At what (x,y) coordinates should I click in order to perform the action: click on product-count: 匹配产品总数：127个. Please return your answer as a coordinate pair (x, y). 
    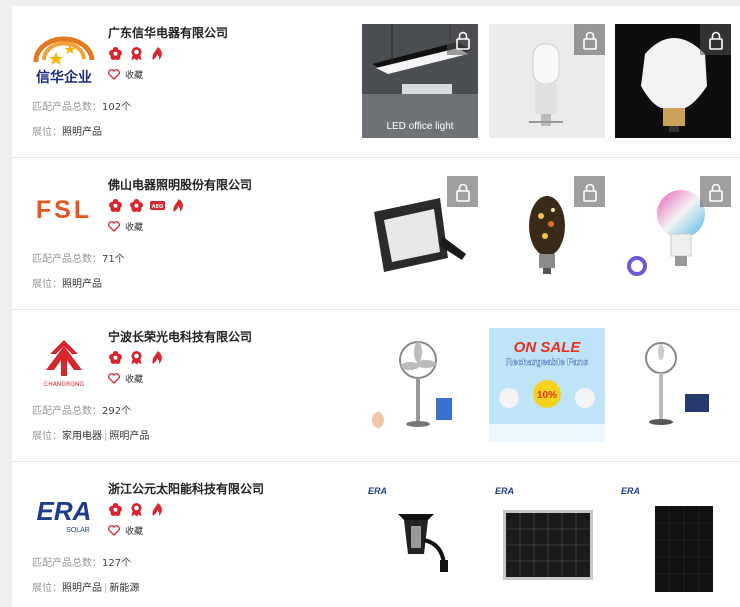
    Looking at the image, I should click on (82, 563).